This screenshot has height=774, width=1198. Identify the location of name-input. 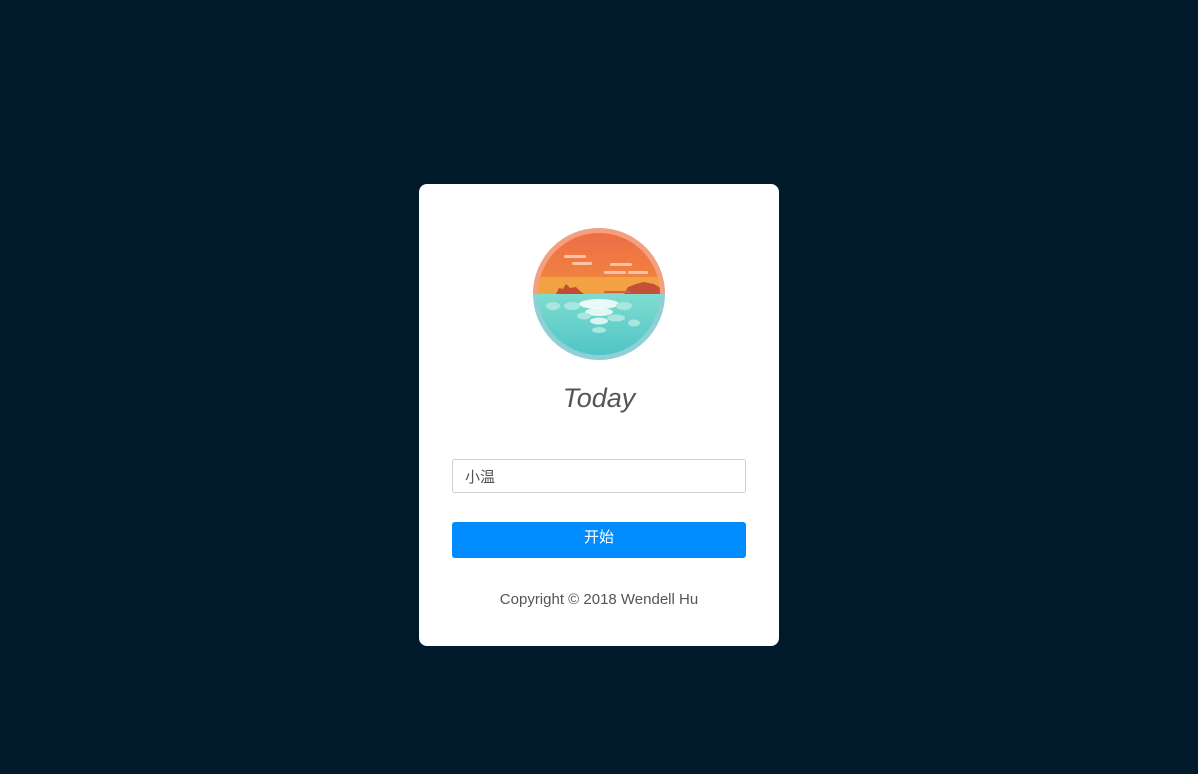
(599, 476).